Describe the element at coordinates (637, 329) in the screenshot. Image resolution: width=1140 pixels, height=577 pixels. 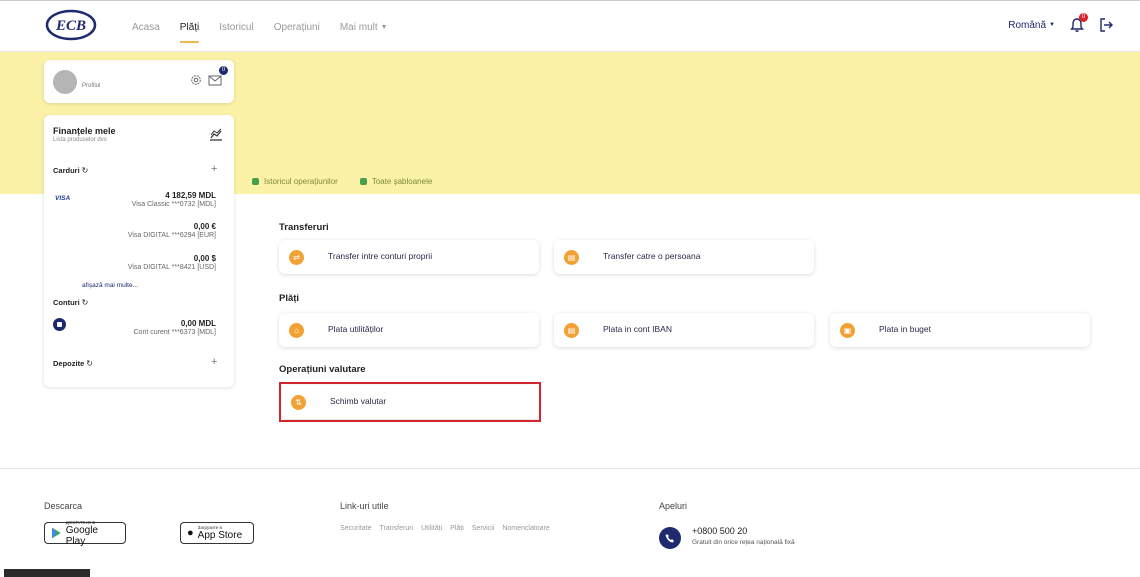
I see `op-label: Plata in cont IBAN` at that location.